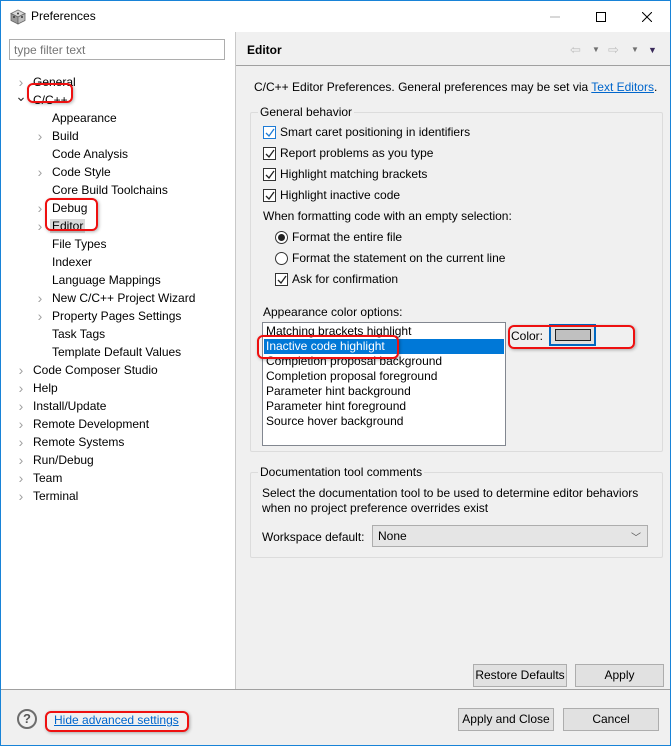  What do you see at coordinates (506, 719) in the screenshot?
I see `apply-and-close-button: Apply and Close` at bounding box center [506, 719].